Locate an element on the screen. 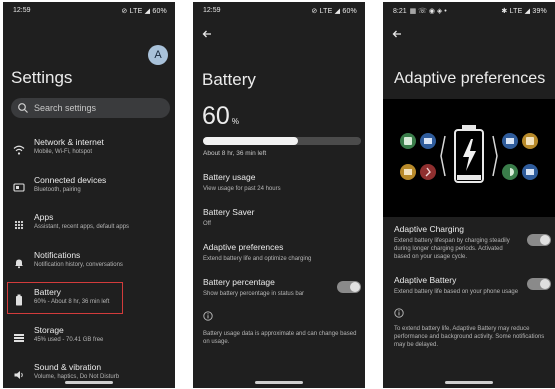  settings-item-storage: Storage 45% used - 70.41 GB free is located at coordinates (89, 340).